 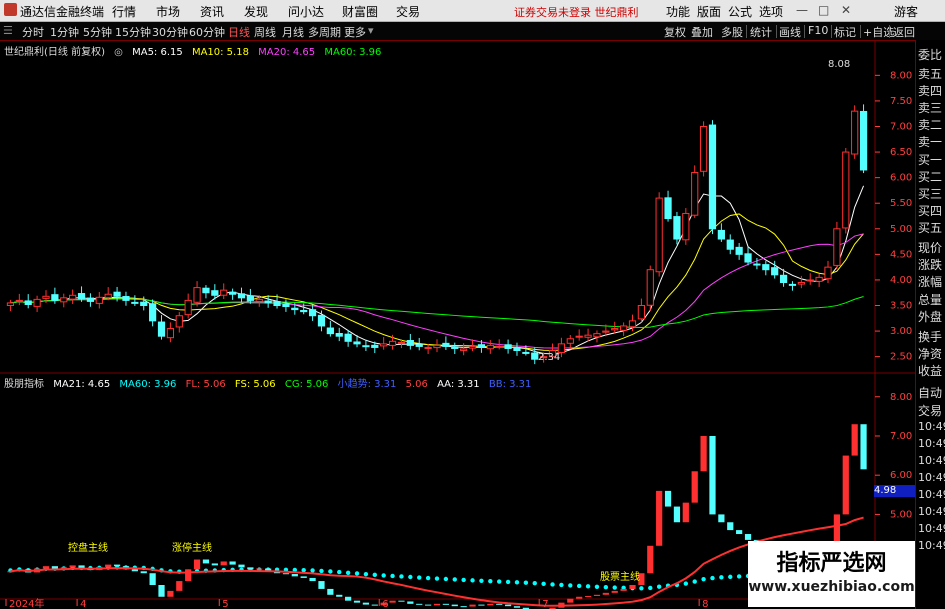 What do you see at coordinates (124, 11) in the screenshot?
I see `menu-market: 行情` at bounding box center [124, 11].